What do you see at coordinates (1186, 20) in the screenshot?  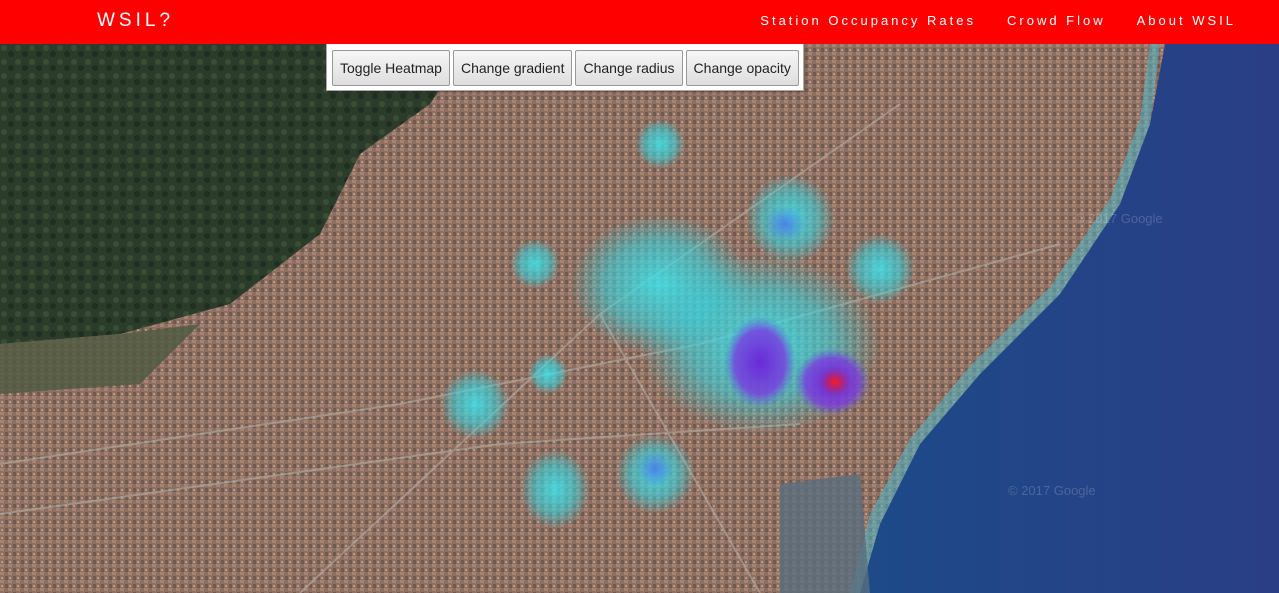 I see `nav-about-wsil: About WSIL` at bounding box center [1186, 20].